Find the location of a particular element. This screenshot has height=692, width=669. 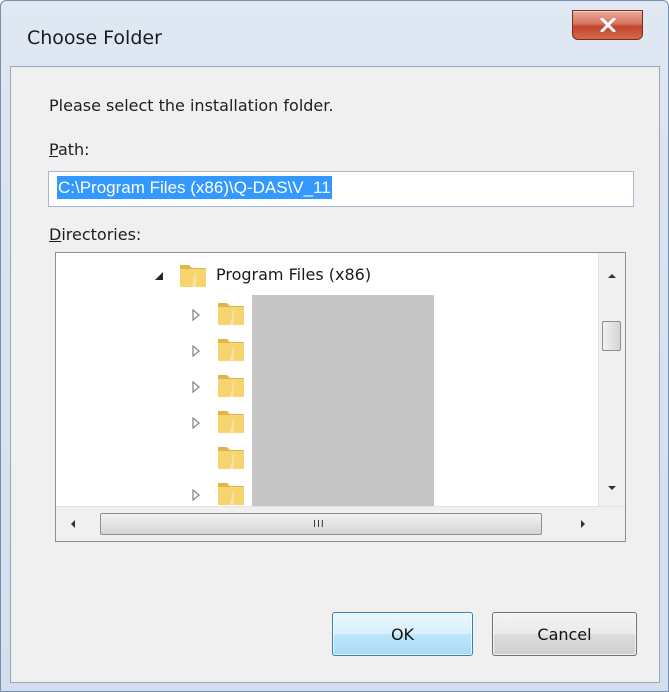

cancel-button: Cancel is located at coordinates (564, 634).